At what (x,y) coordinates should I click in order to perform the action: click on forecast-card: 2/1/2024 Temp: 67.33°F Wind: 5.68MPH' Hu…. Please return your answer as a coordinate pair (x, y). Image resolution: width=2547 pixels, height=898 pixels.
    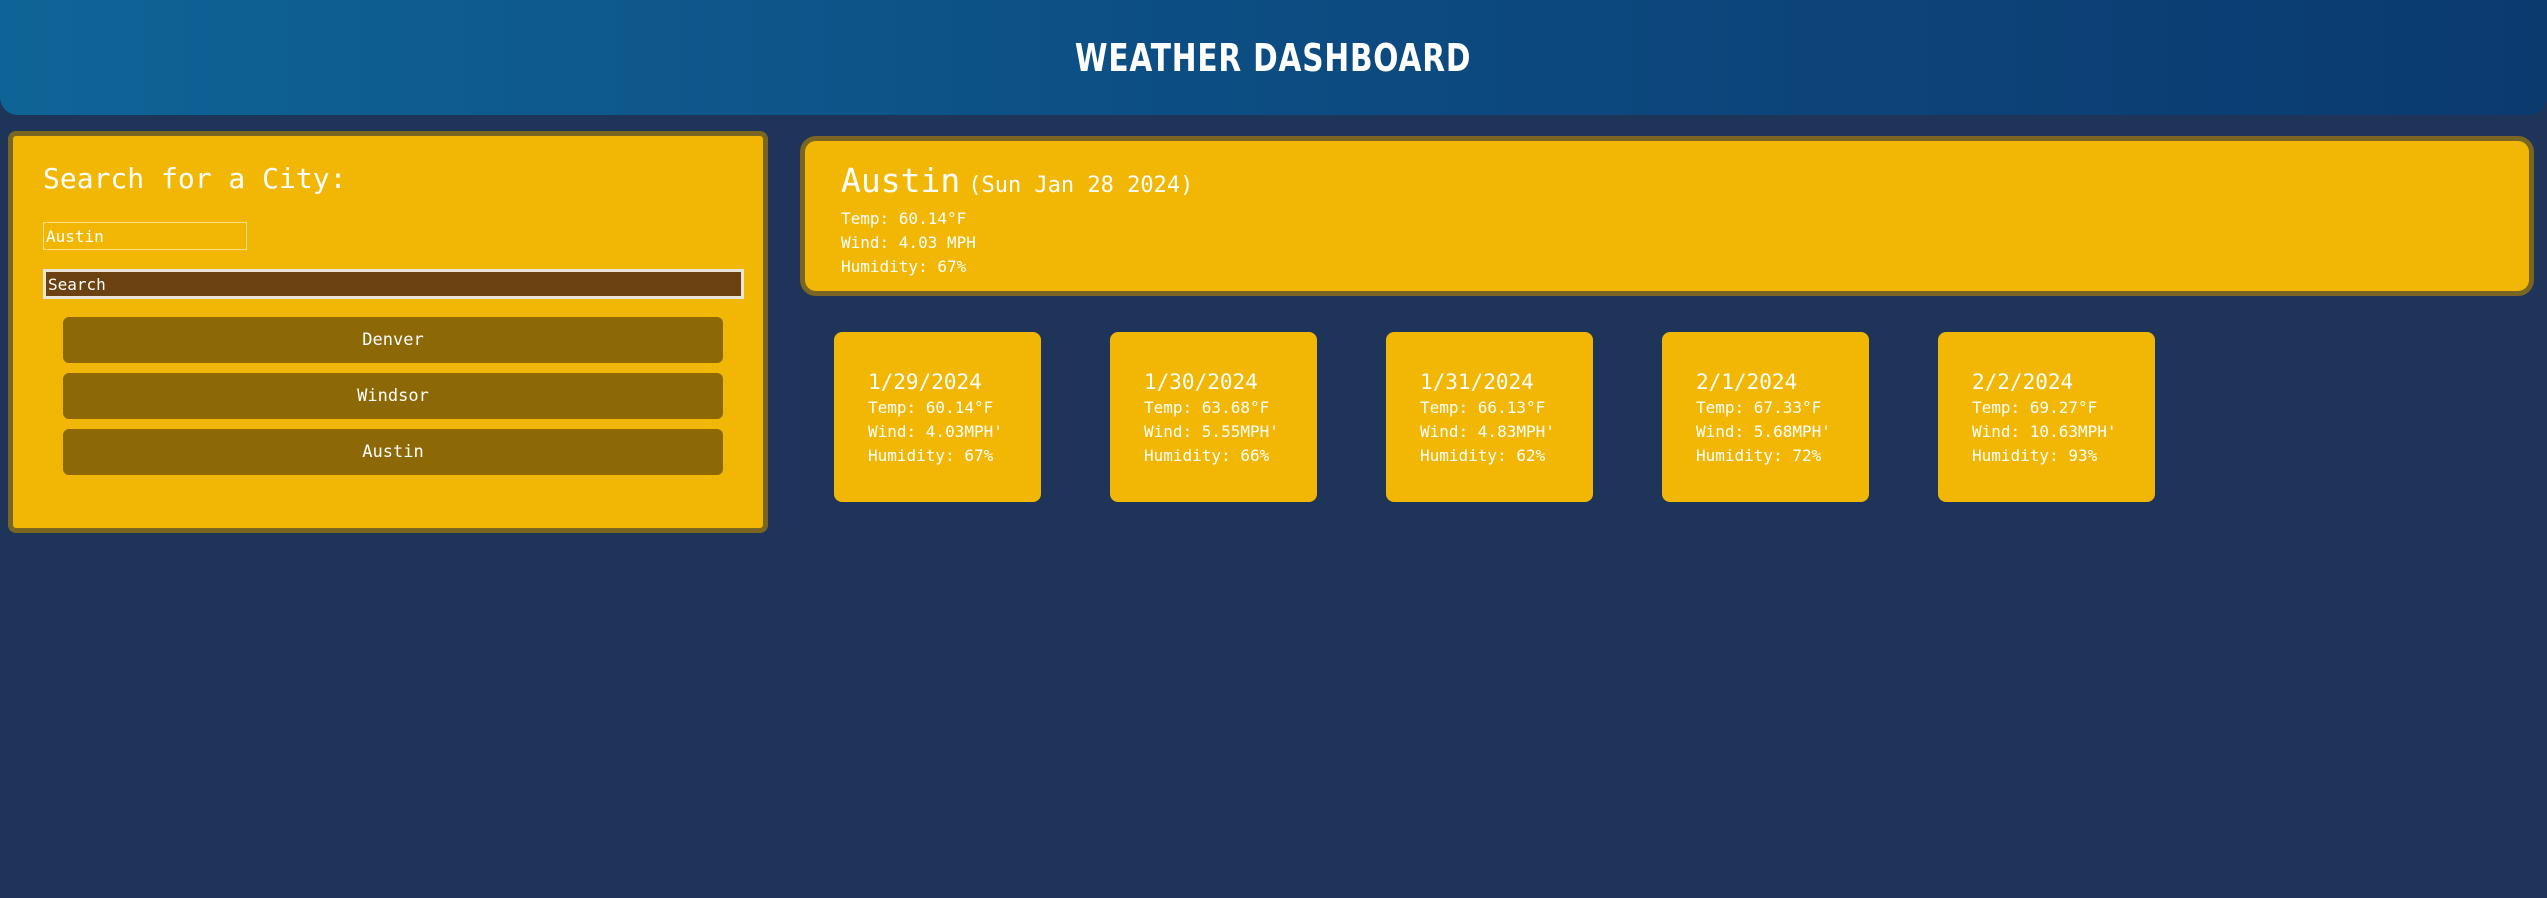
    Looking at the image, I should click on (1765, 417).